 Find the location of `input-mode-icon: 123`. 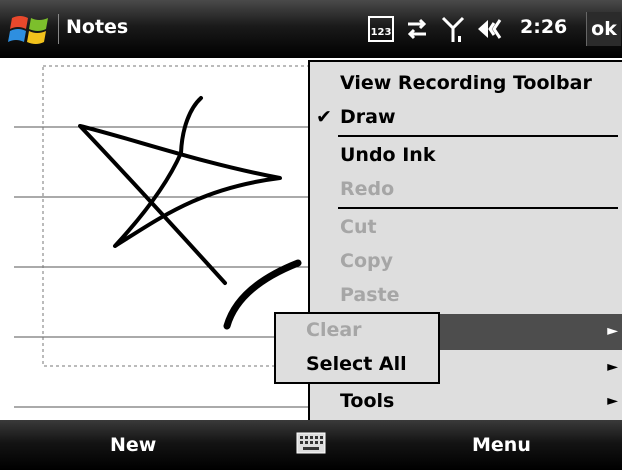

input-mode-icon: 123 is located at coordinates (381, 29).